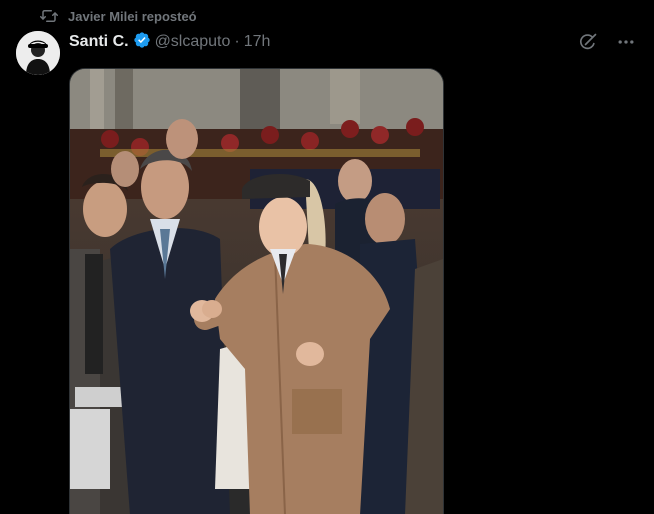 The width and height of the screenshot is (654, 514). Describe the element at coordinates (132, 16) in the screenshot. I see `repost-label: Javier Milei reposteó` at that location.